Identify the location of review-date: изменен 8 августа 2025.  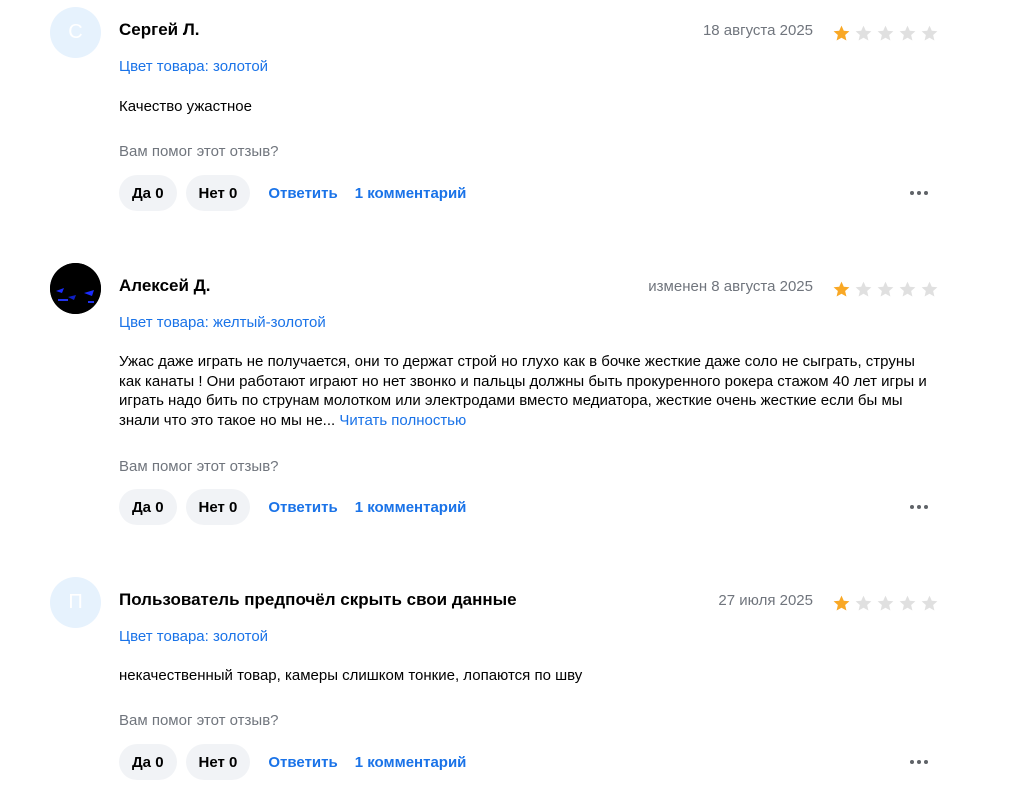
(730, 286).